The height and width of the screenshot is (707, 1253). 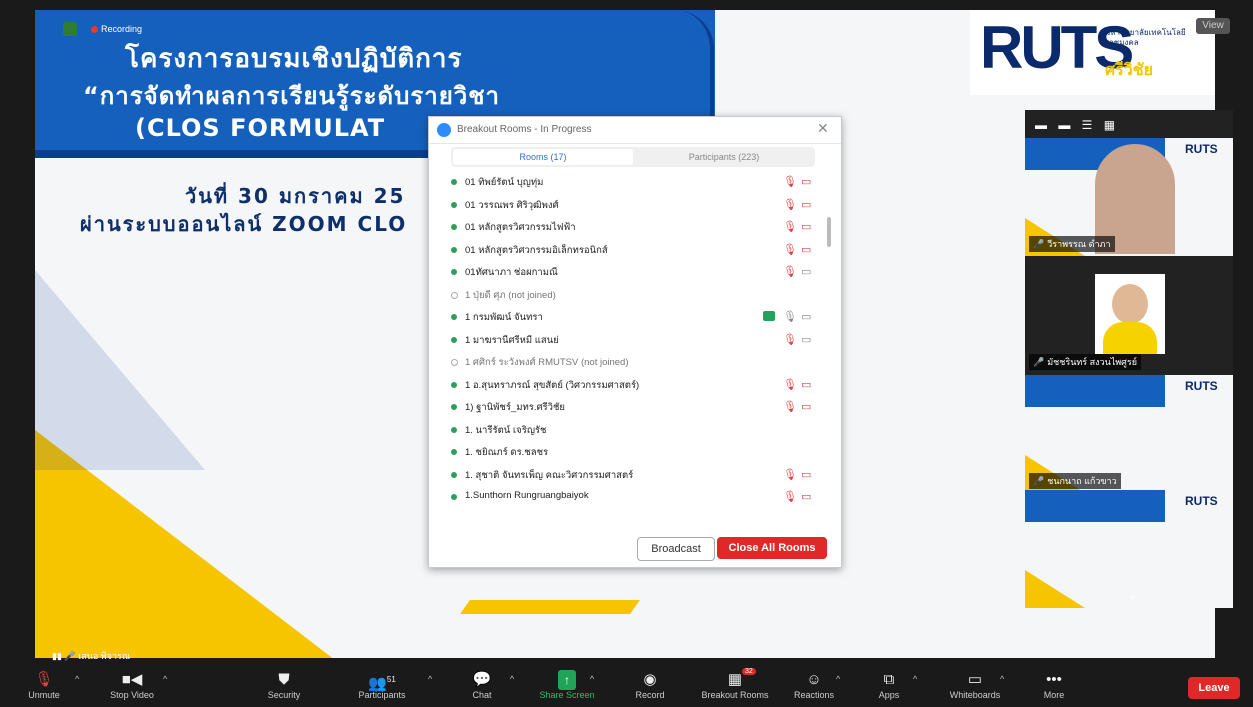 I want to click on slide-title-line1: โครงการอบรมเชิงปฏิบัติการ, so click(x=294, y=59).